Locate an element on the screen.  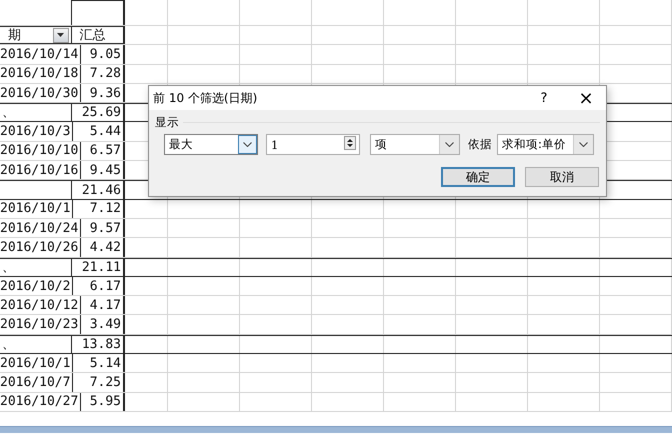
date-cell-text: 2016/10/24 is located at coordinates (40, 228).